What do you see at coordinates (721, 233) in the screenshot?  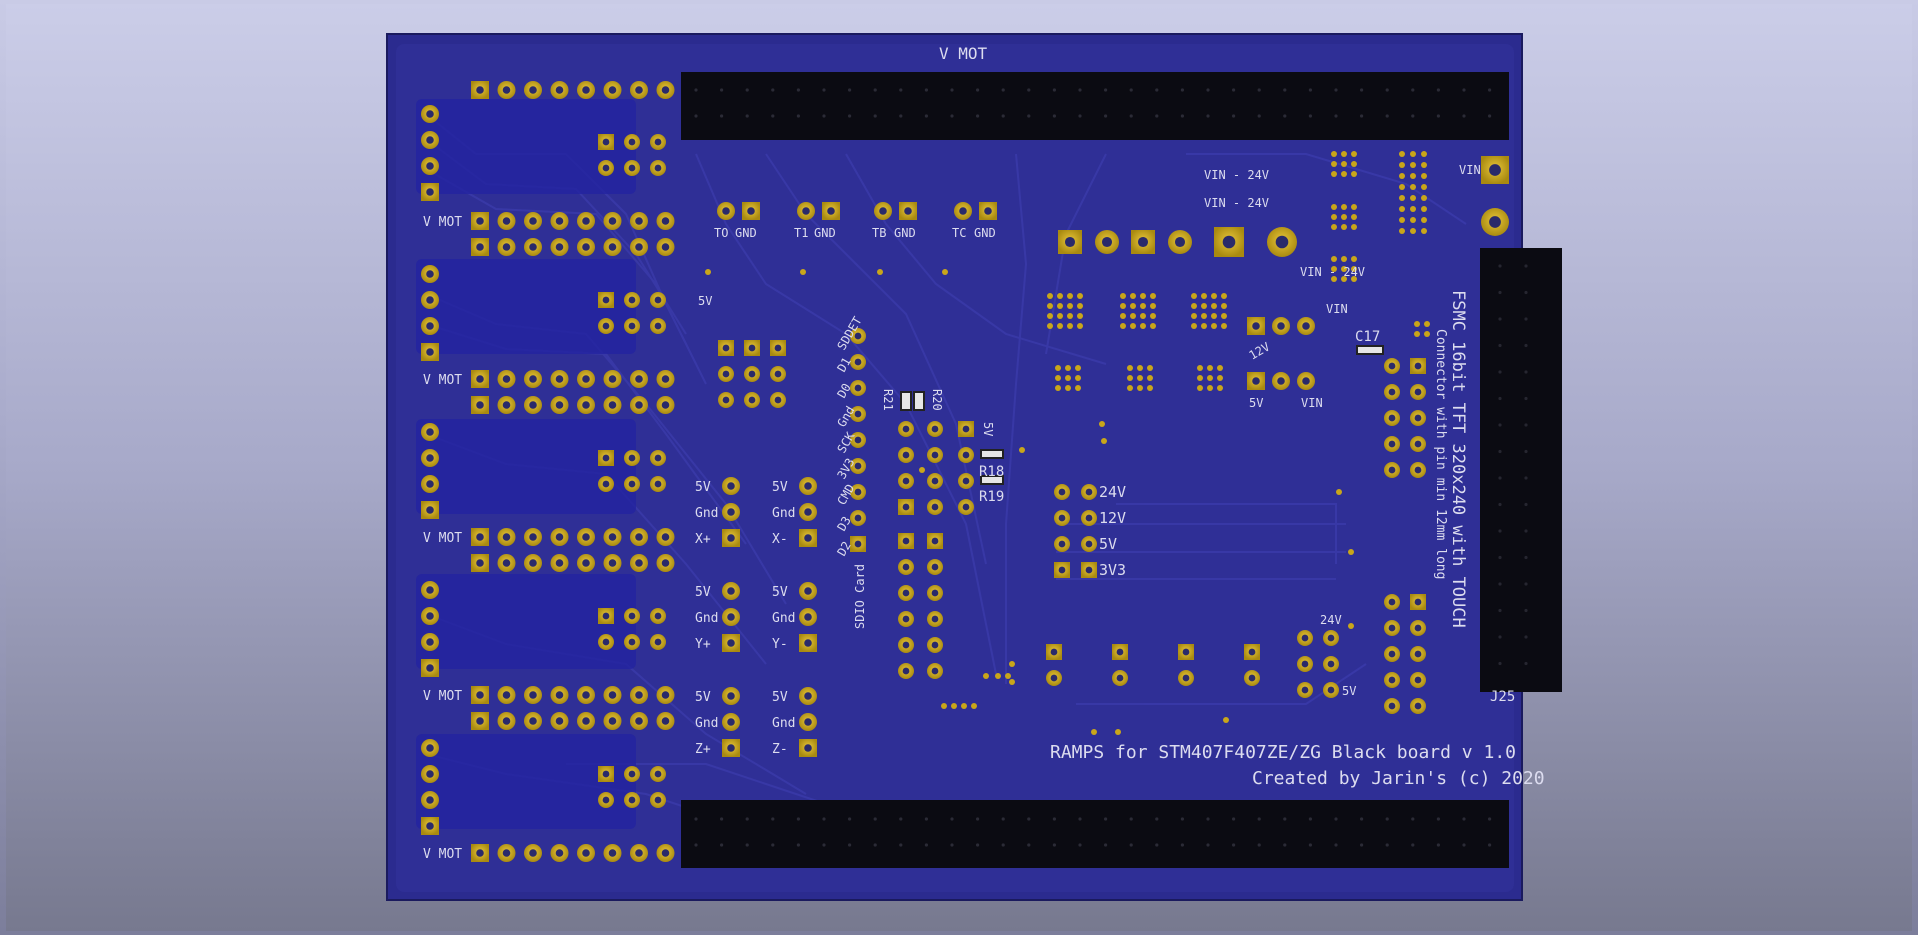 I see `thermistor-label-0a: TO` at bounding box center [721, 233].